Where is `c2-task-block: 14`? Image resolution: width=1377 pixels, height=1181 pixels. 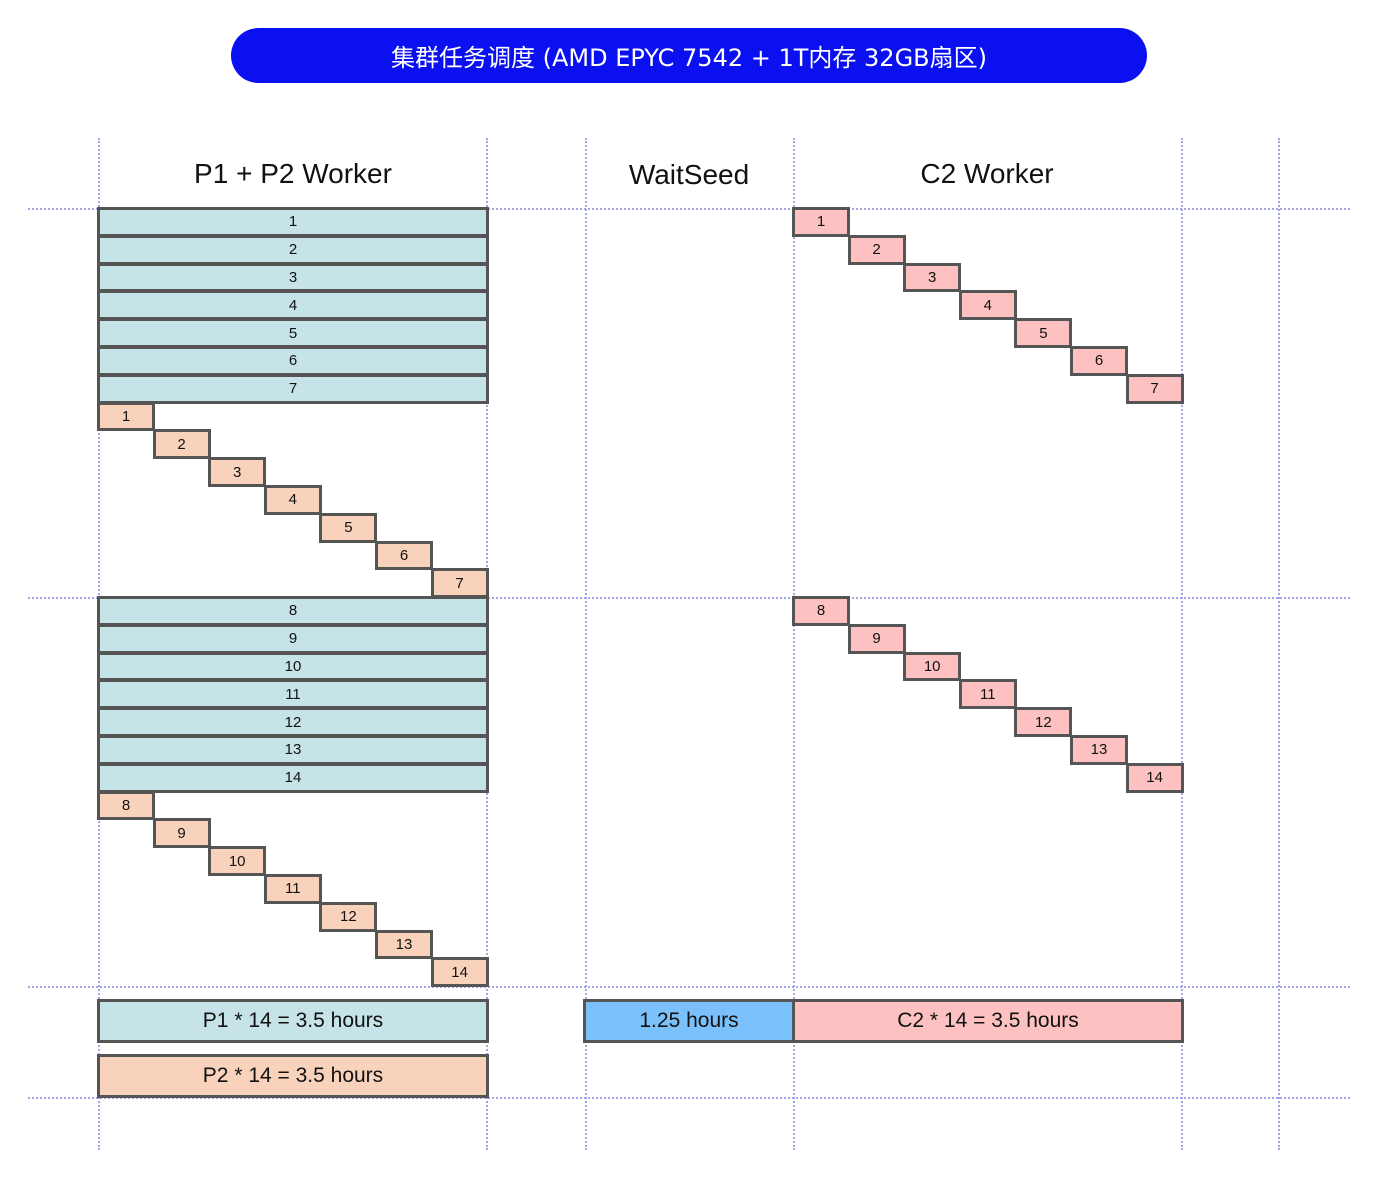 c2-task-block: 14 is located at coordinates (1154, 777).